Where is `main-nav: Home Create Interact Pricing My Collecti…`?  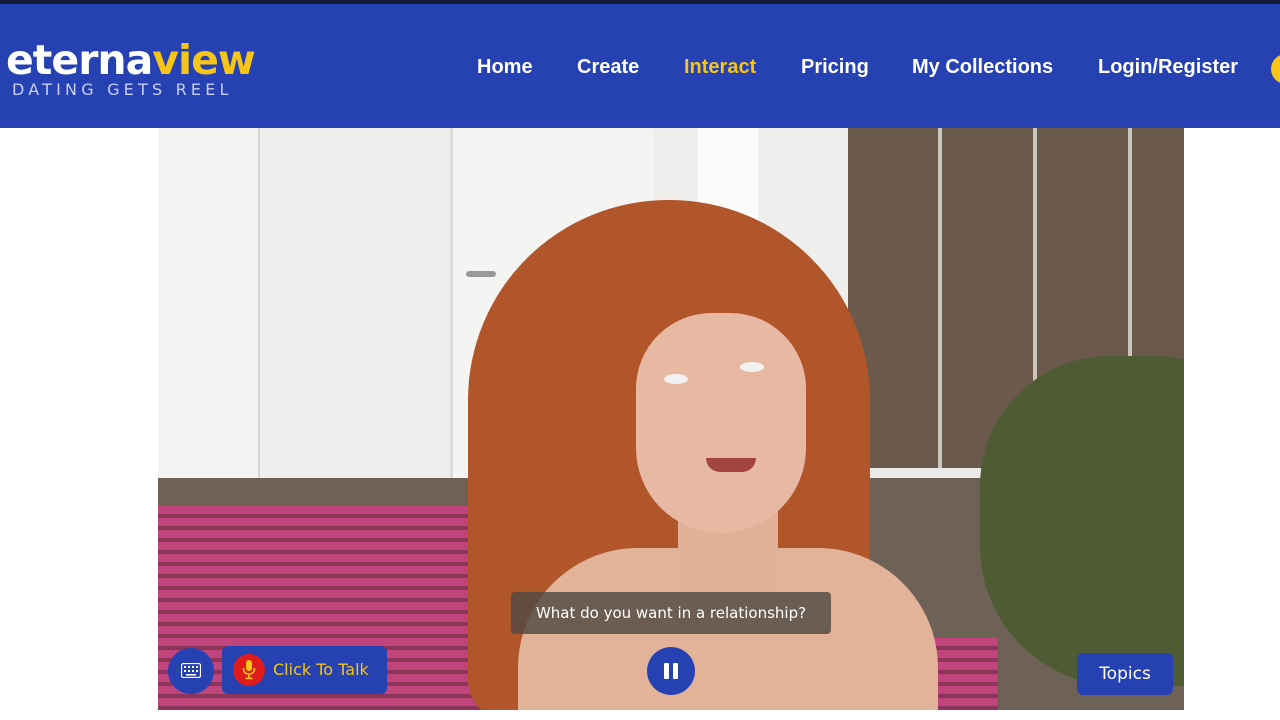
main-nav: Home Create Interact Pricing My Collecti… is located at coordinates (640, 71).